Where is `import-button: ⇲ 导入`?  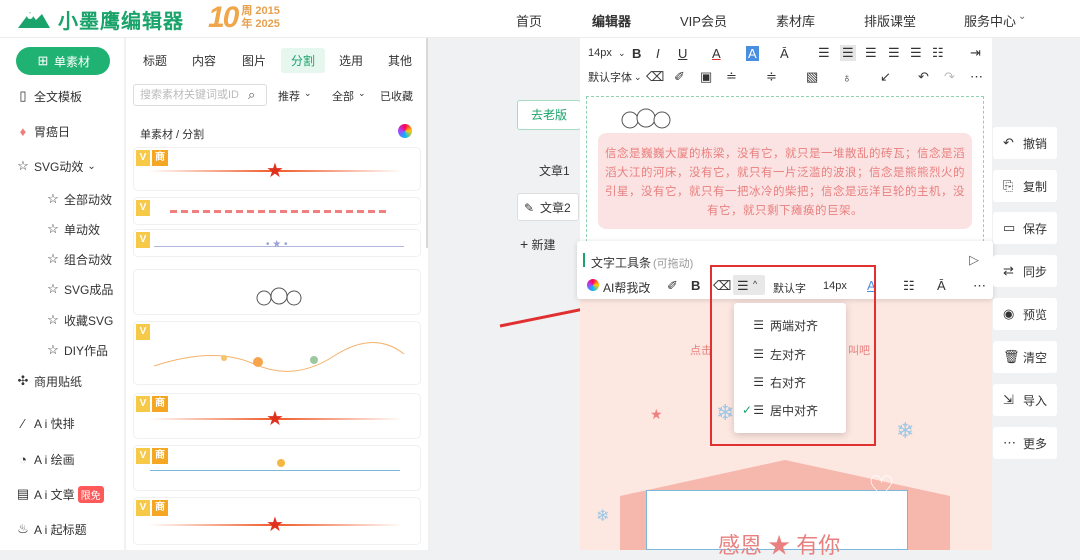 import-button: ⇲ 导入 is located at coordinates (1025, 400).